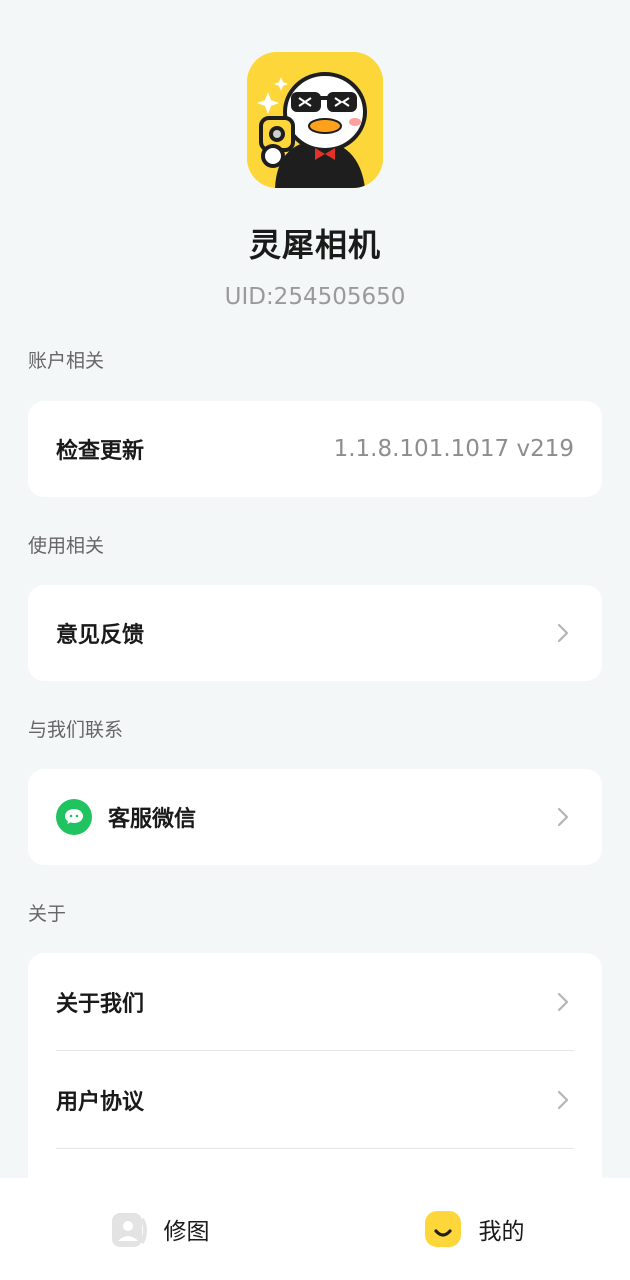 This screenshot has height=1280, width=630. Describe the element at coordinates (453, 449) in the screenshot. I see `app-version-value: 1.1.8.101.1017 v219` at that location.